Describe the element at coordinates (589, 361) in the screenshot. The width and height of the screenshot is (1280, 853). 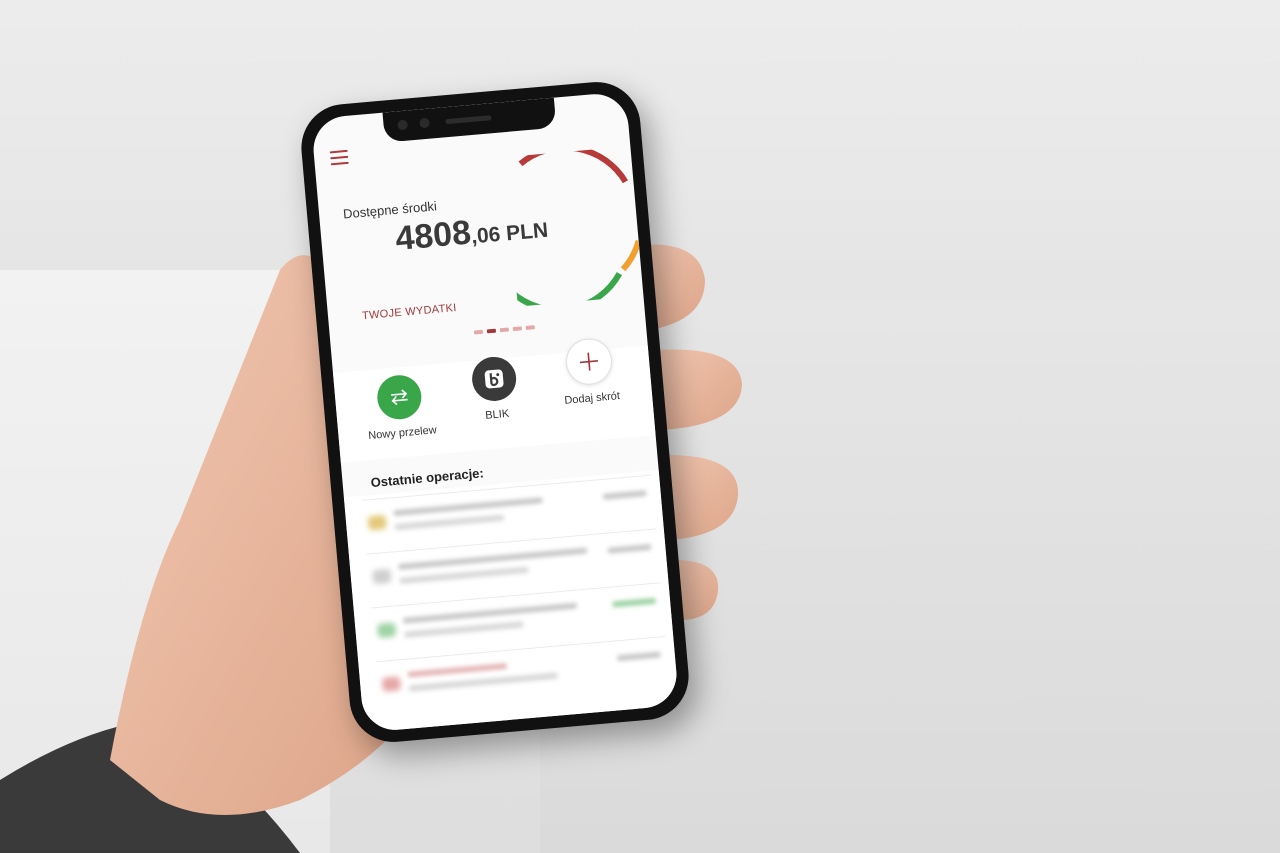
I see `plus-icon` at that location.